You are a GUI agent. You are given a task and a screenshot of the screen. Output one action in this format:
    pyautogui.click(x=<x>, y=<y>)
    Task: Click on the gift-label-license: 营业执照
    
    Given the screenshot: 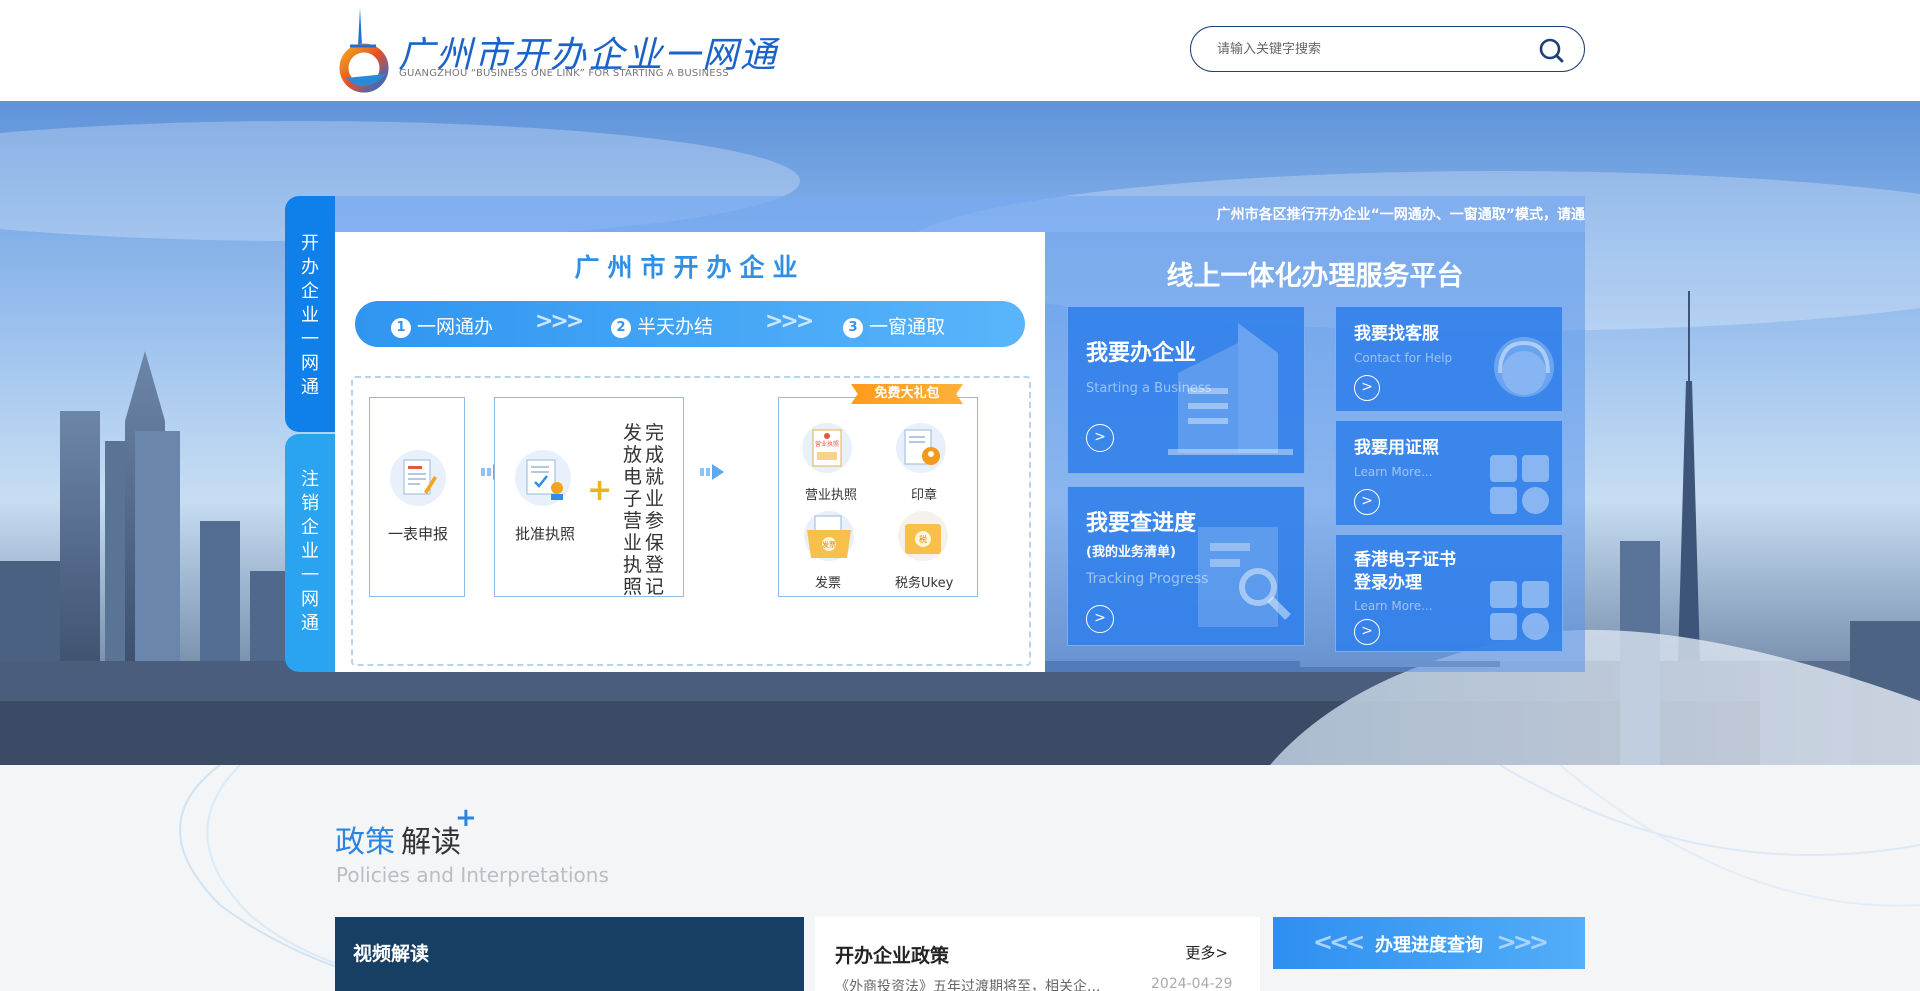 What is the action you would take?
    pyautogui.click(x=831, y=495)
    